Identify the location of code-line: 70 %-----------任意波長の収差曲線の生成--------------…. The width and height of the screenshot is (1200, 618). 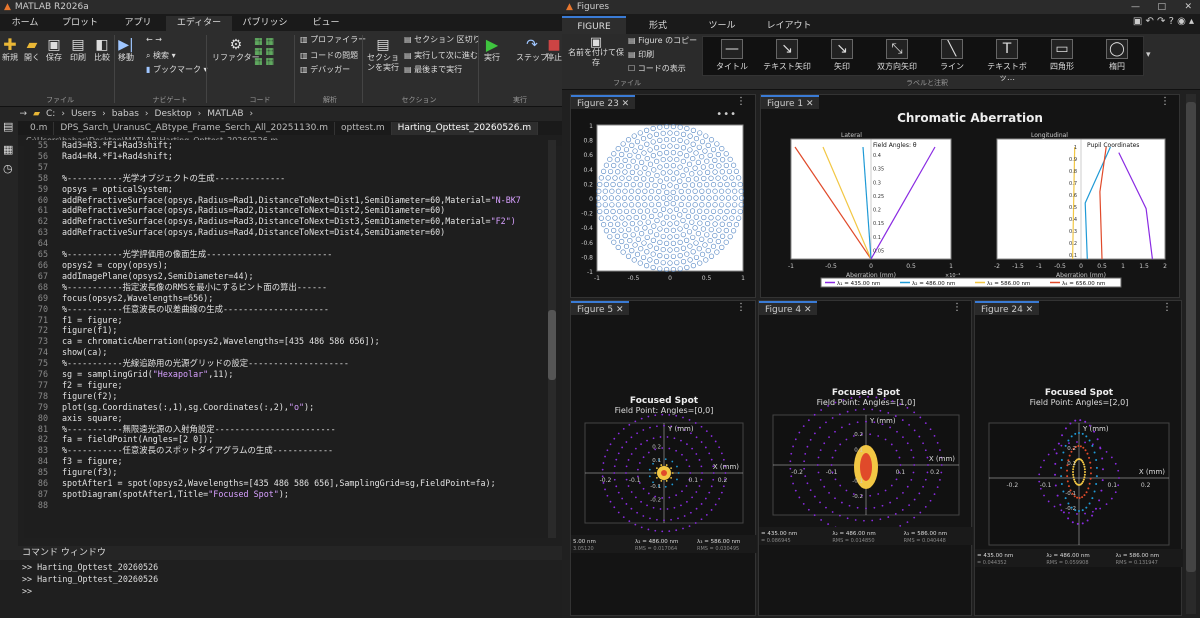
(290, 309).